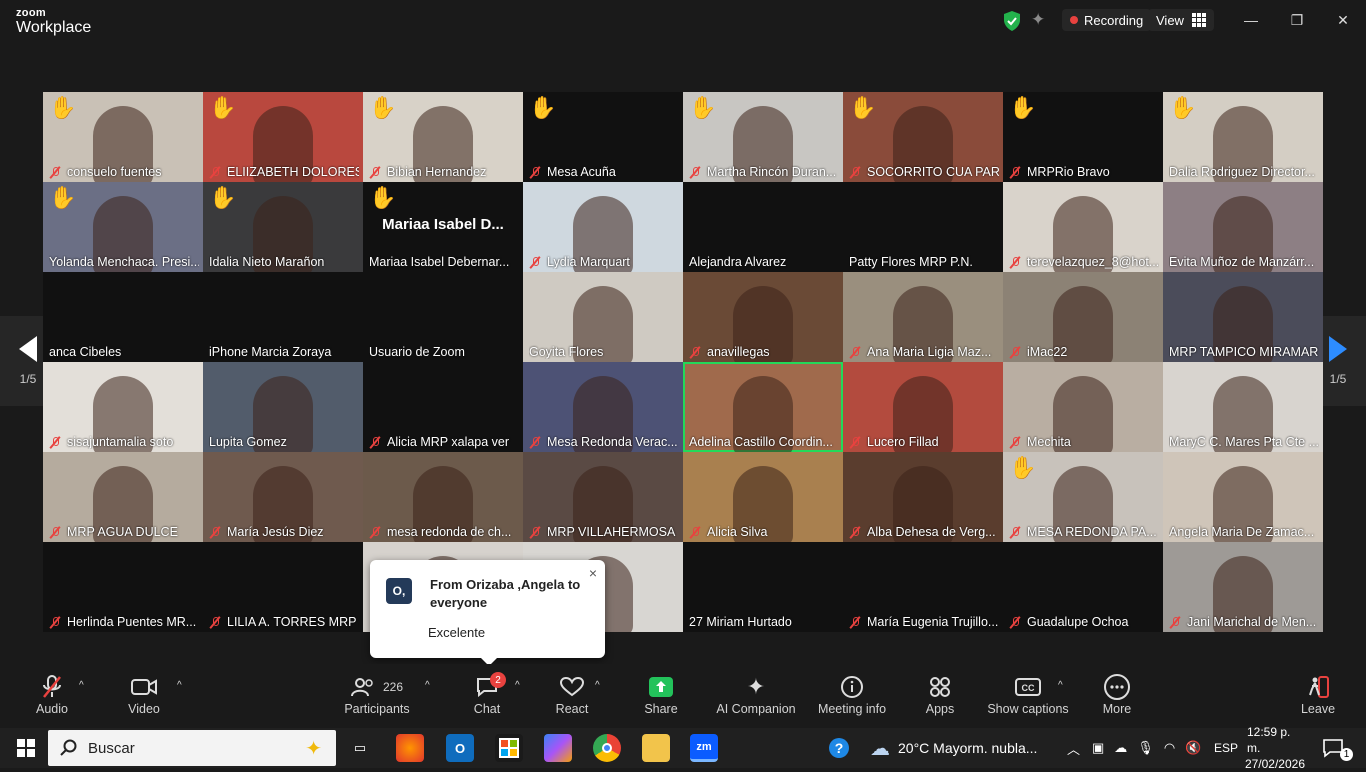 Image resolution: width=1366 pixels, height=772 pixels. Describe the element at coordinates (1083, 587) in the screenshot. I see `participant-tile: Guadalupe Ochoa` at that location.